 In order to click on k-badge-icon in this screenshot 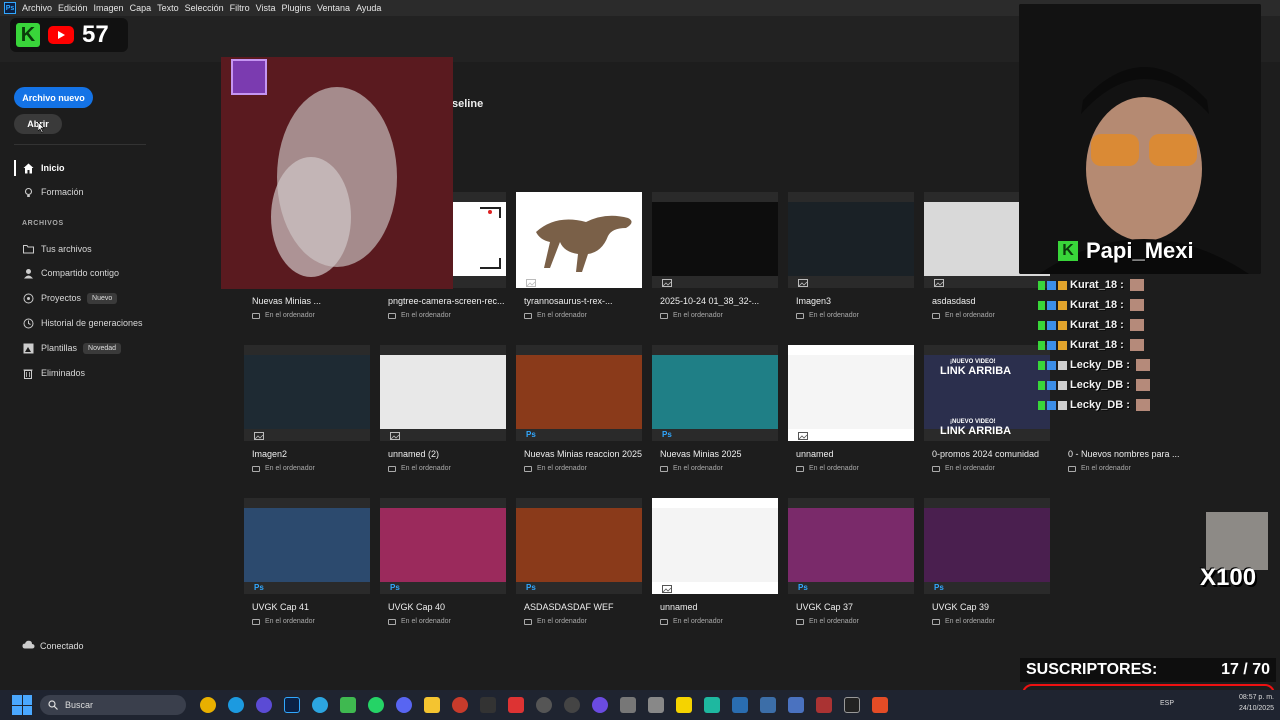, I will do `click(1041, 325)`.